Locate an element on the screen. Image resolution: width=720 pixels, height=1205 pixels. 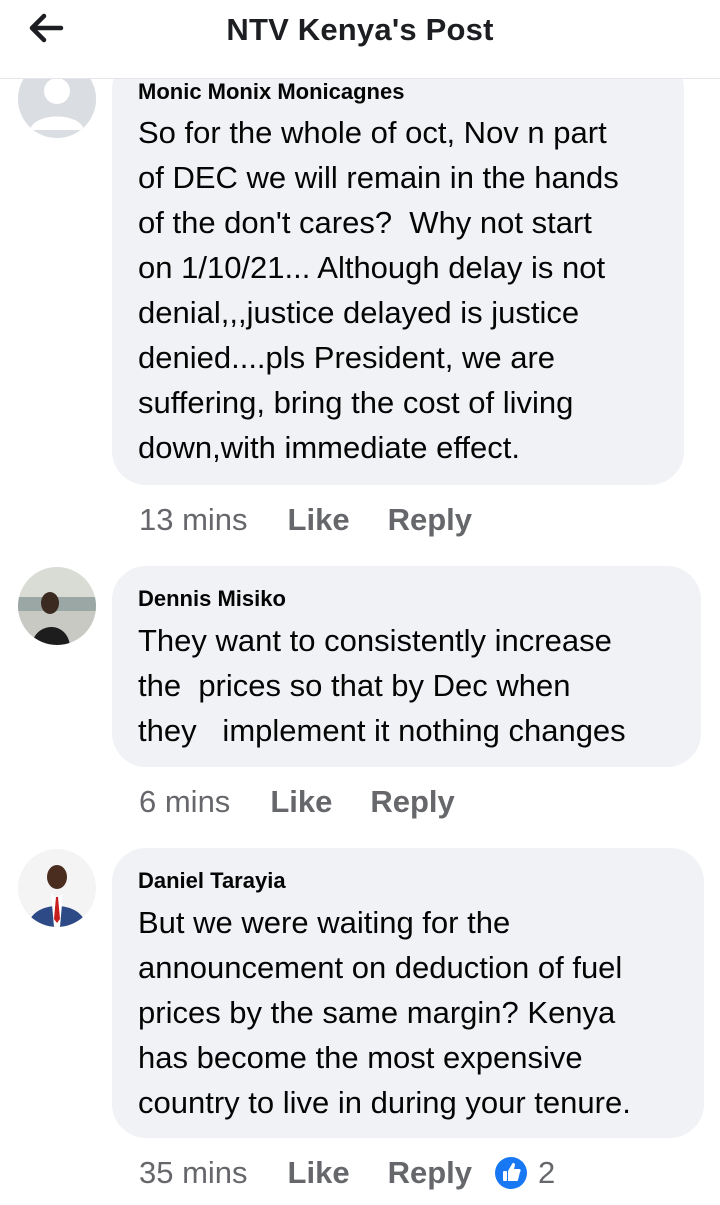
comment-actions: 6 mins Like Reply is located at coordinates (316, 802).